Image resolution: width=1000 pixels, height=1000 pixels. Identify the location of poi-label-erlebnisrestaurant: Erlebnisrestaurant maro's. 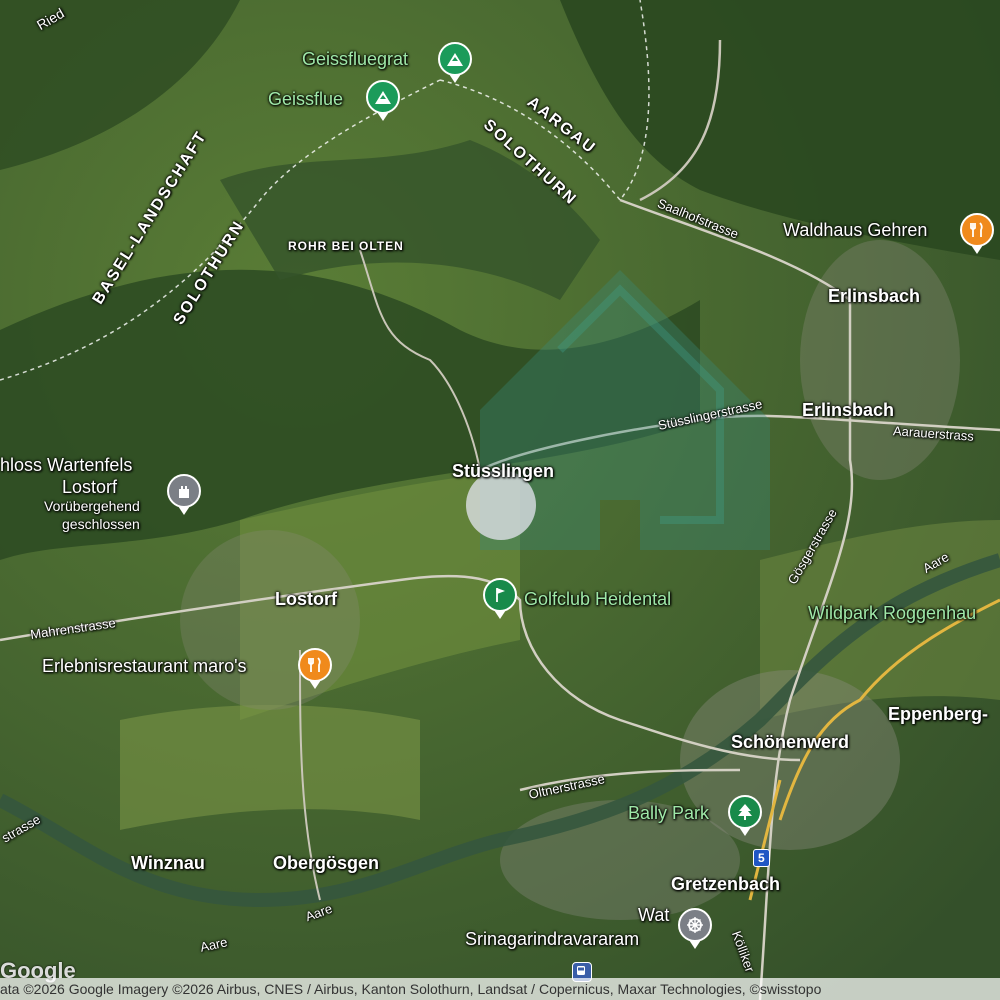
(144, 666).